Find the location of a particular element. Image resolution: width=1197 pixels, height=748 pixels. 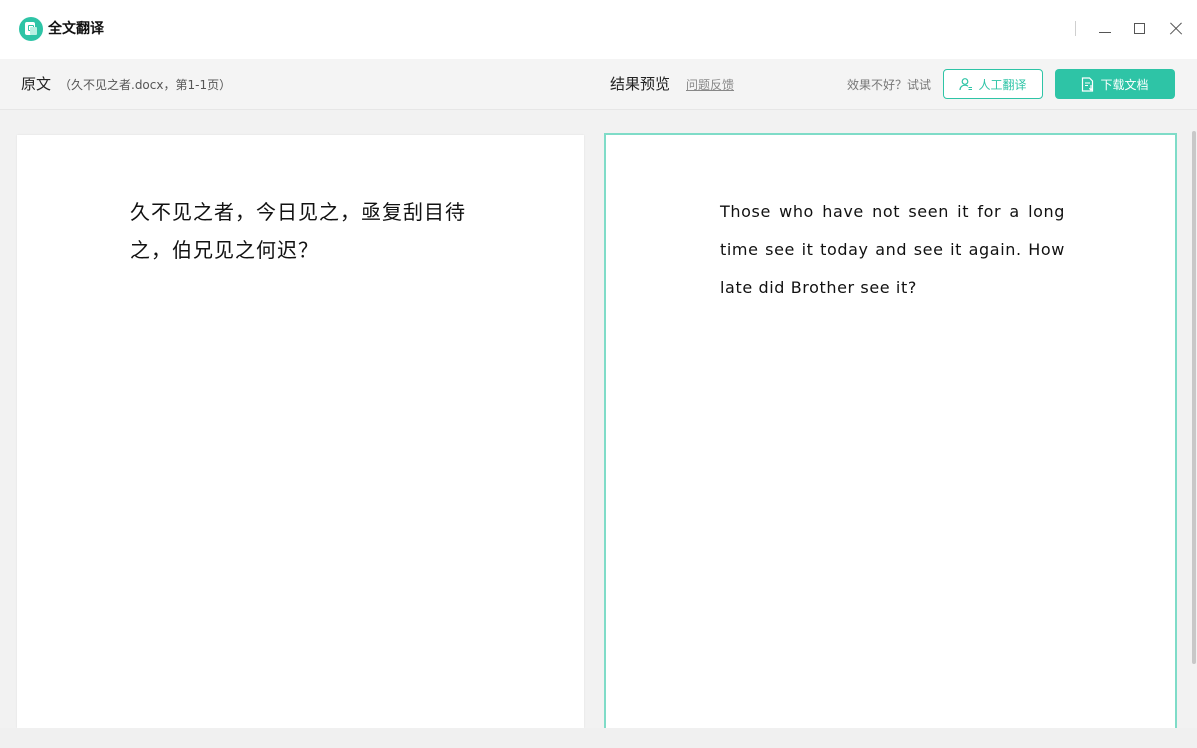

person-icon is located at coordinates (966, 84).